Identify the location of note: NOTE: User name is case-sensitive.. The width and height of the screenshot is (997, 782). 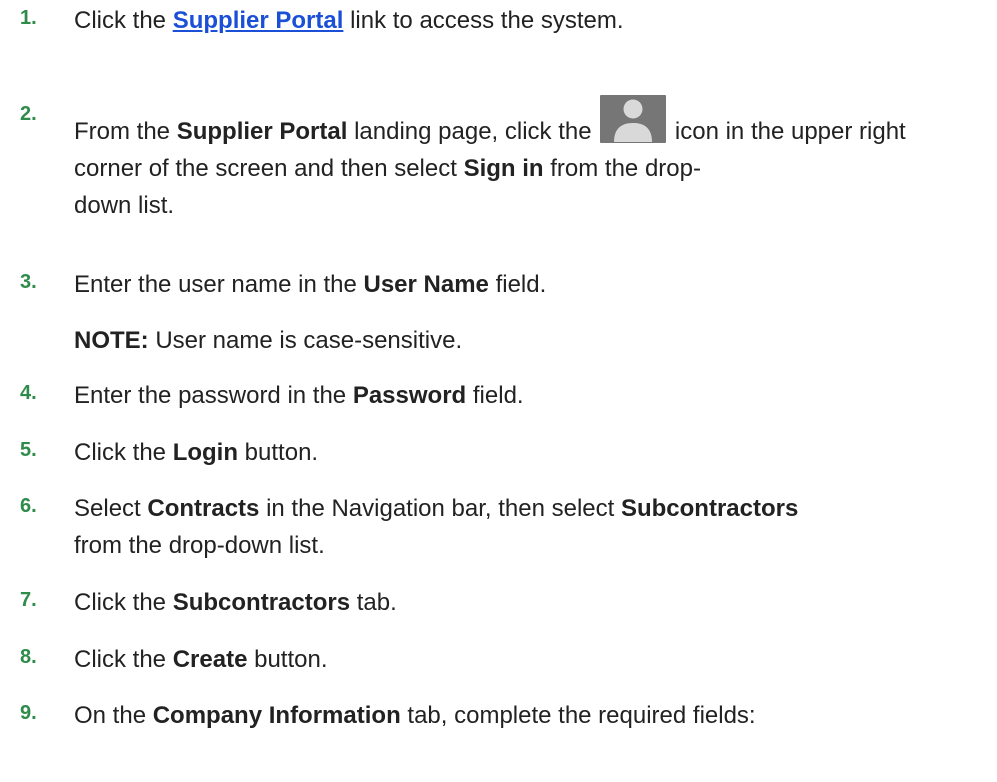
(268, 340).